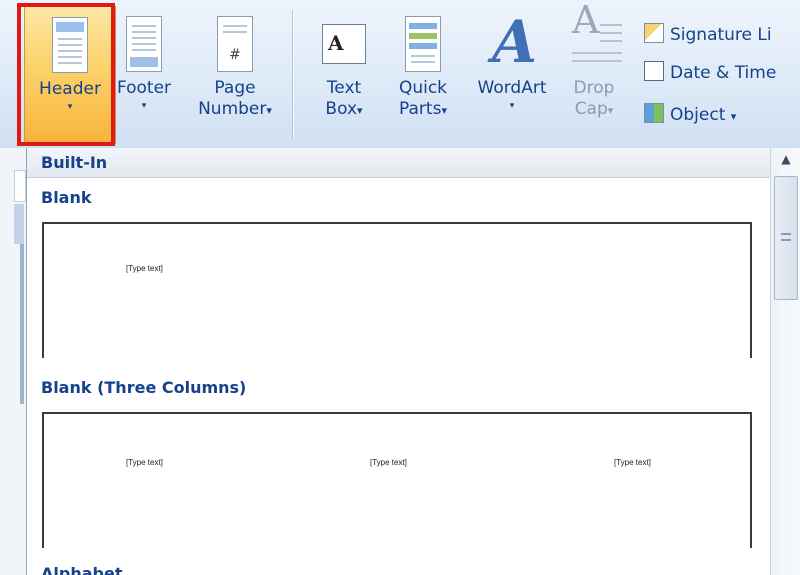 This screenshot has width=800, height=575. What do you see at coordinates (734, 116) in the screenshot?
I see `object-dropdown-arrow-icon: ▾` at bounding box center [734, 116].